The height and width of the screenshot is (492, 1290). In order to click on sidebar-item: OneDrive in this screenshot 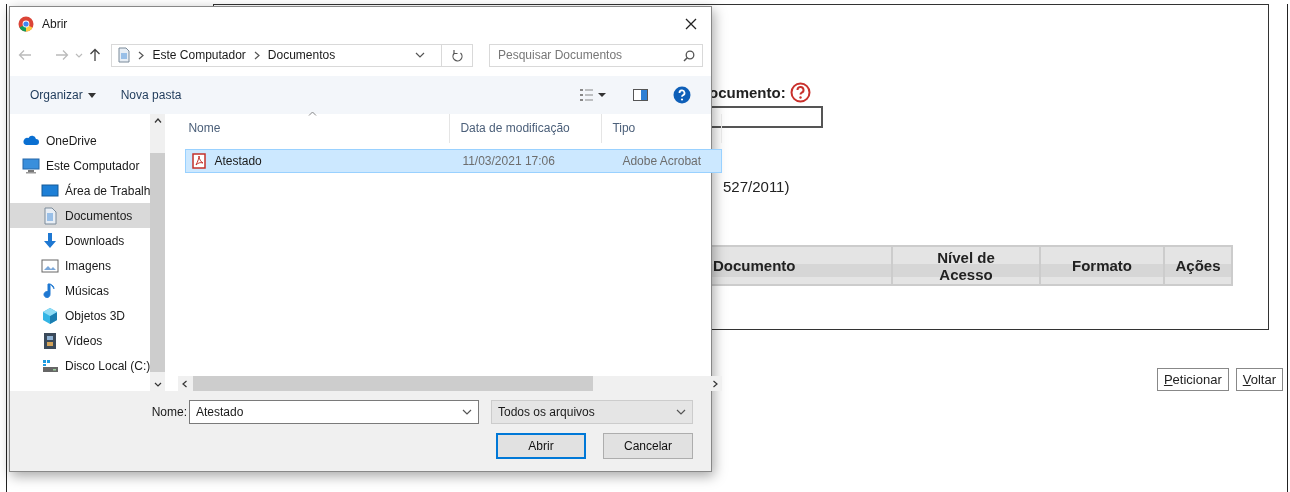, I will do `click(80, 140)`.